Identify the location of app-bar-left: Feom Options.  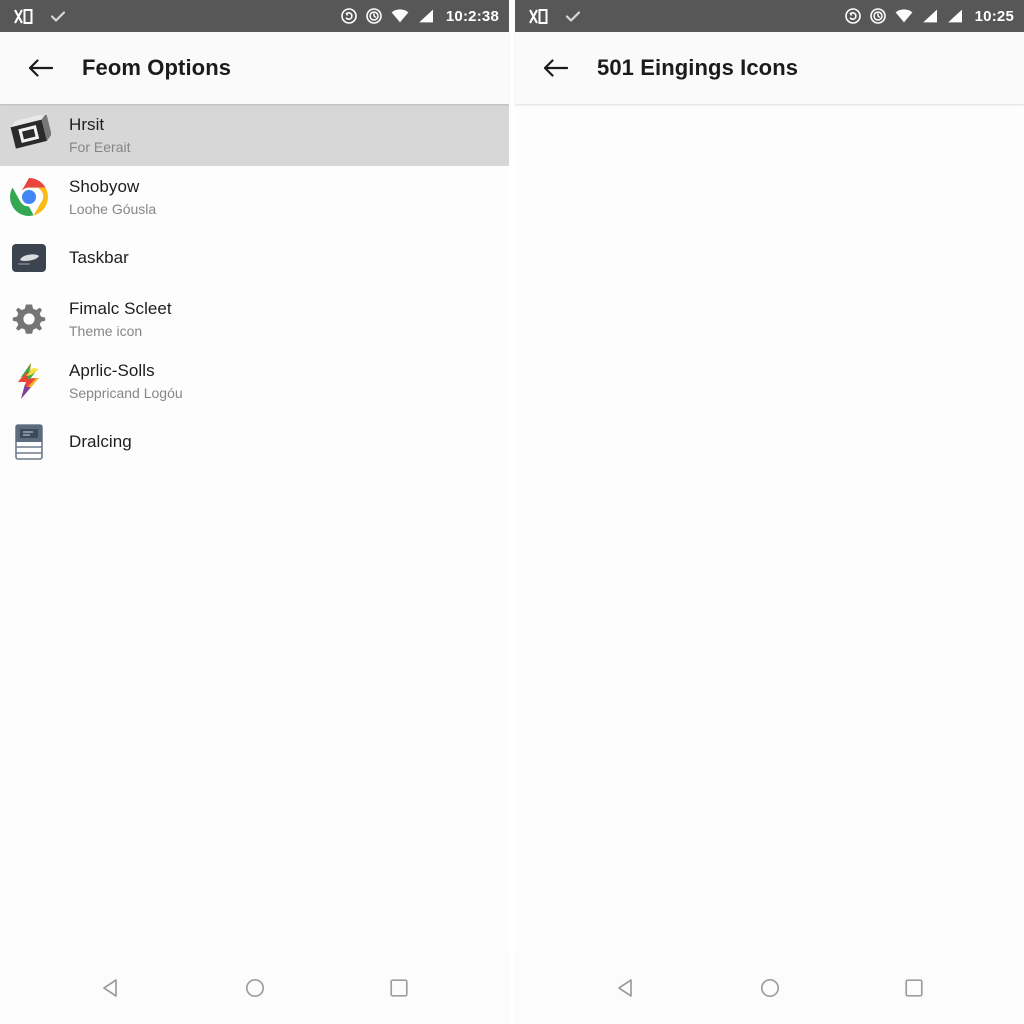
(254, 68).